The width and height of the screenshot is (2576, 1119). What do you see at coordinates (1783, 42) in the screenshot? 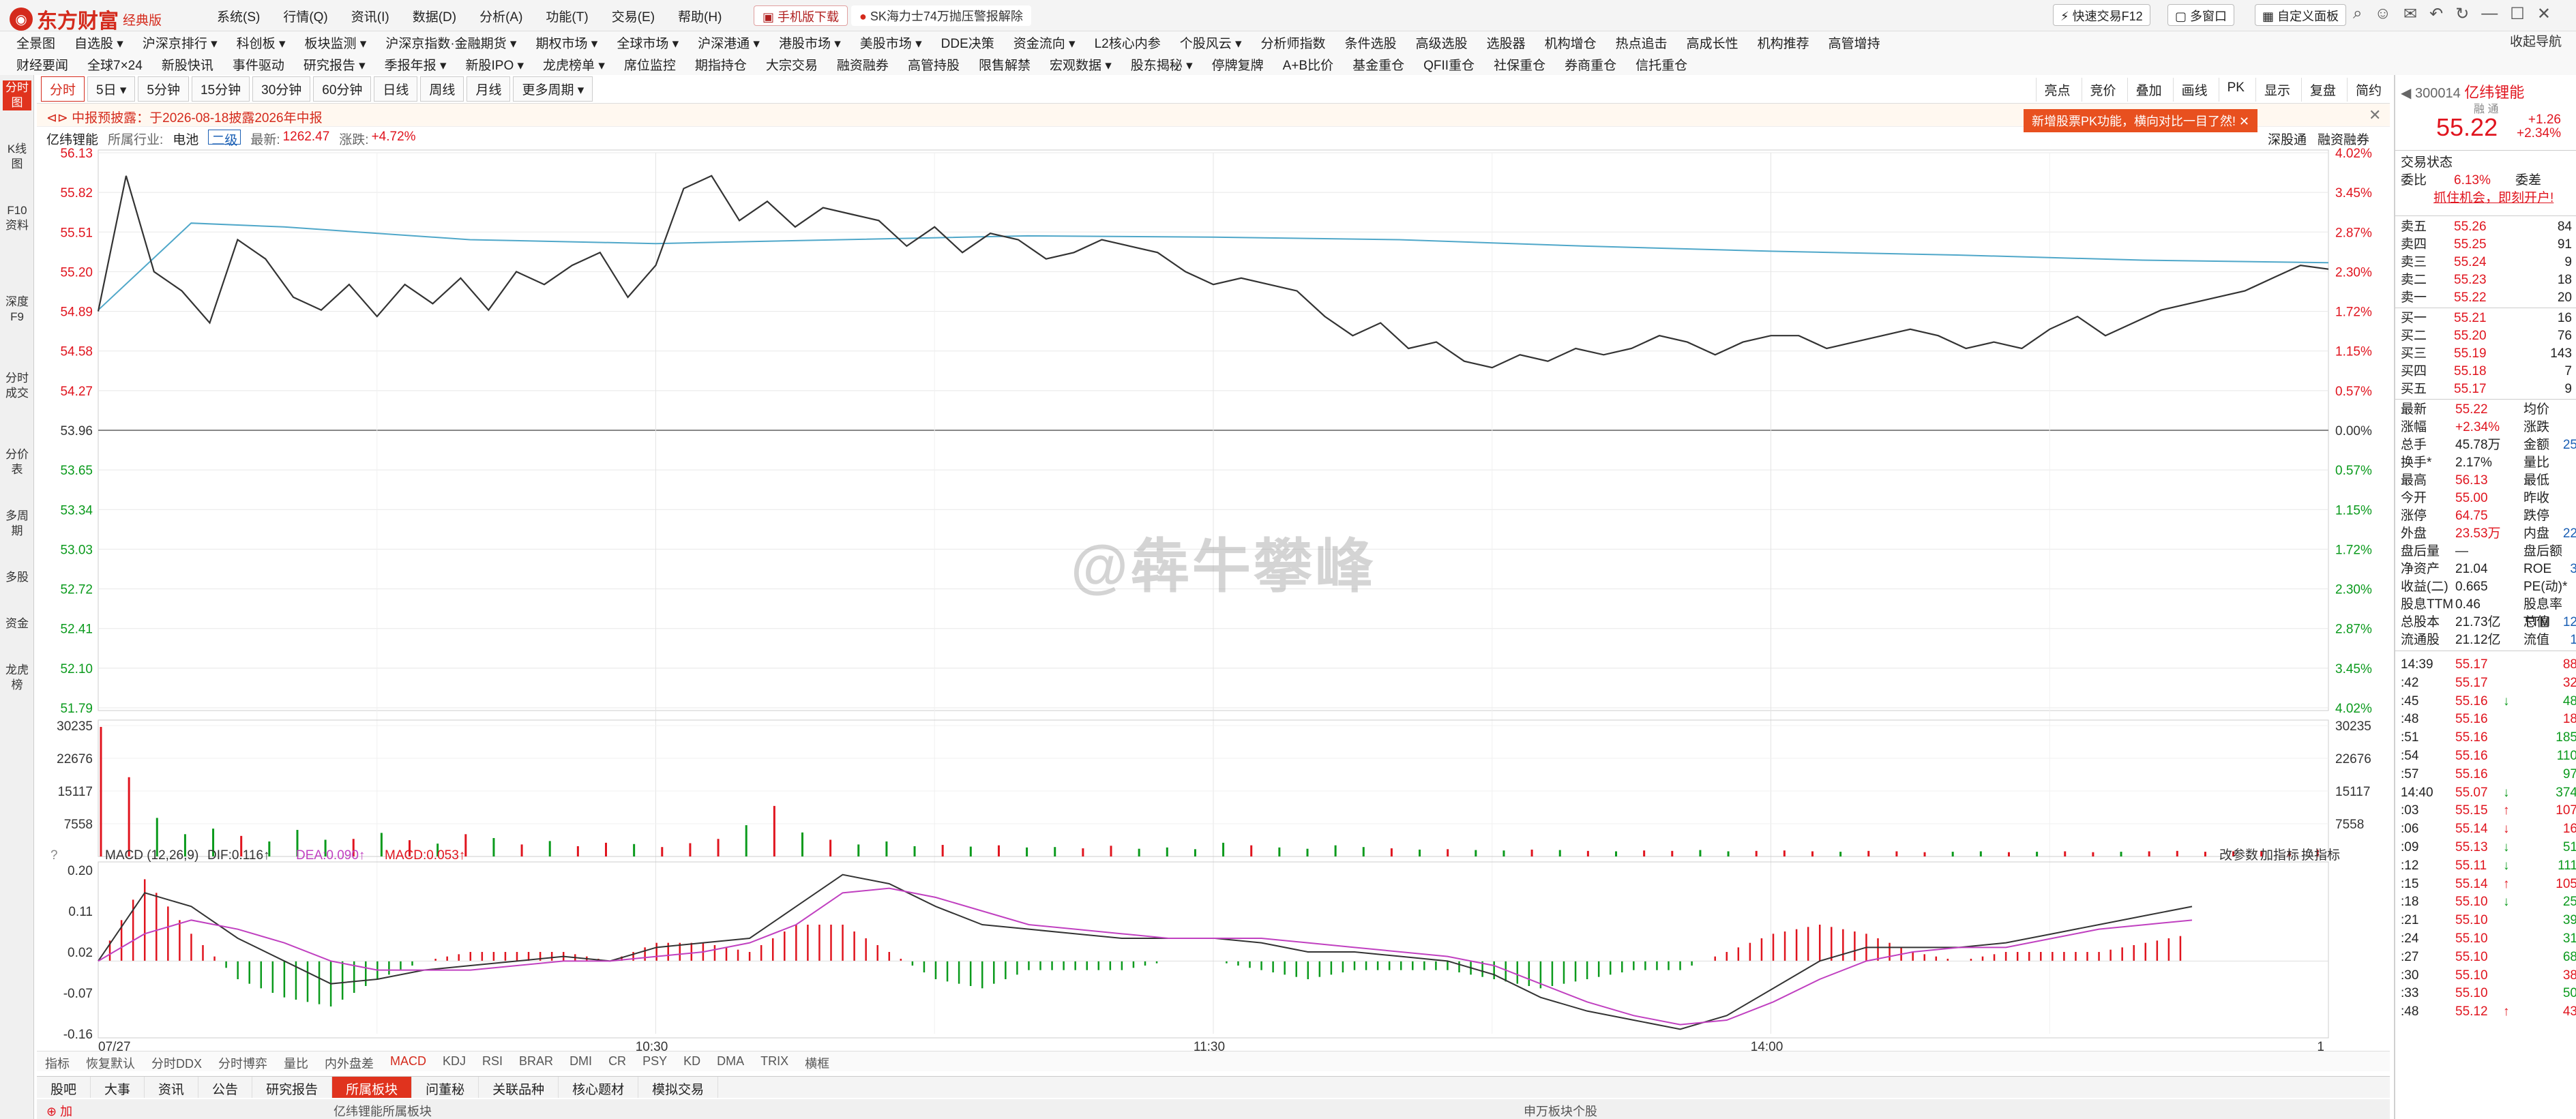
I see `nav1-item-22: 机构推荐` at bounding box center [1783, 42].